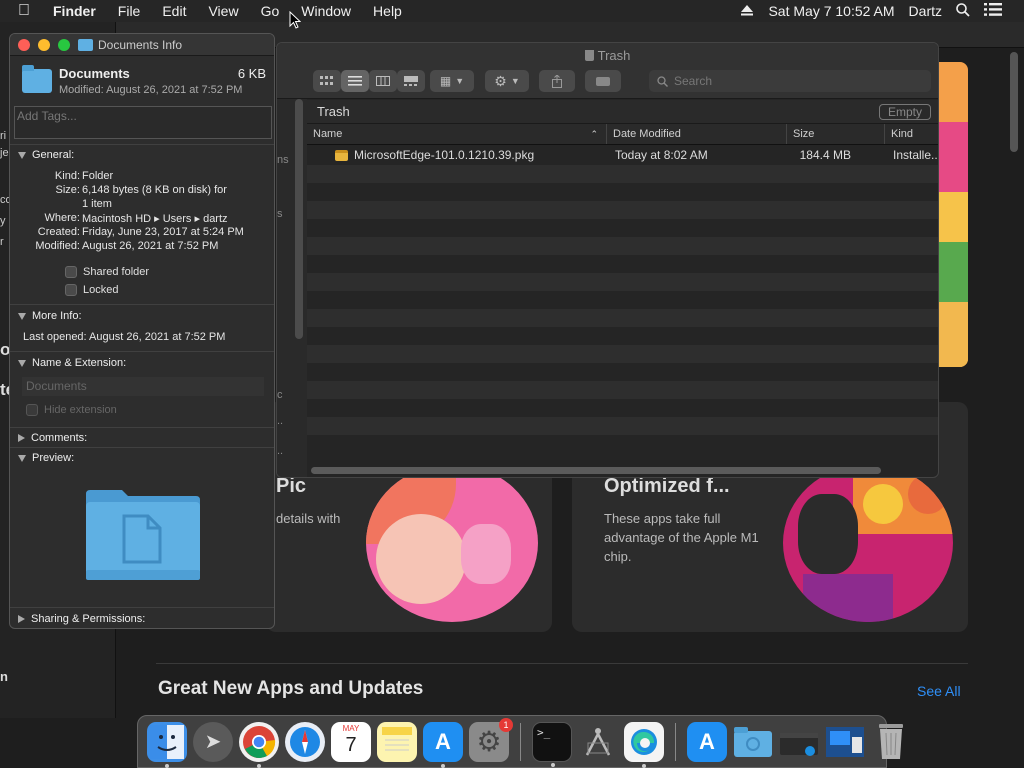 This screenshot has height=768, width=1024. I want to click on tag-button, so click(603, 81).